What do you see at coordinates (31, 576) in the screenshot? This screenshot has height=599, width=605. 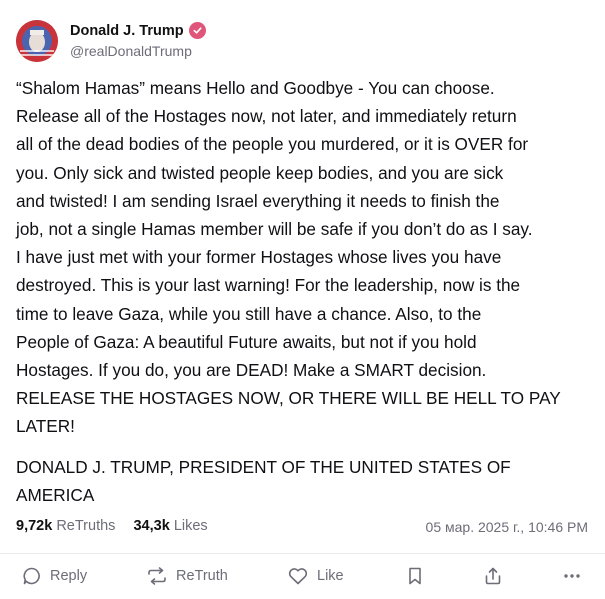 I see `reply-icon` at bounding box center [31, 576].